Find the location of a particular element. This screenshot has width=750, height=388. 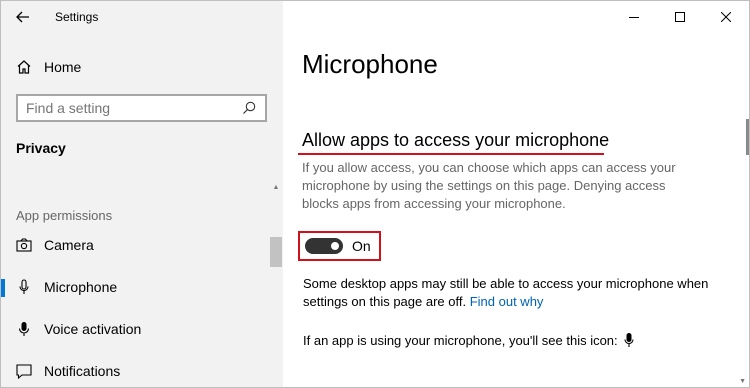

back-arrow-icon is located at coordinates (22, 17).